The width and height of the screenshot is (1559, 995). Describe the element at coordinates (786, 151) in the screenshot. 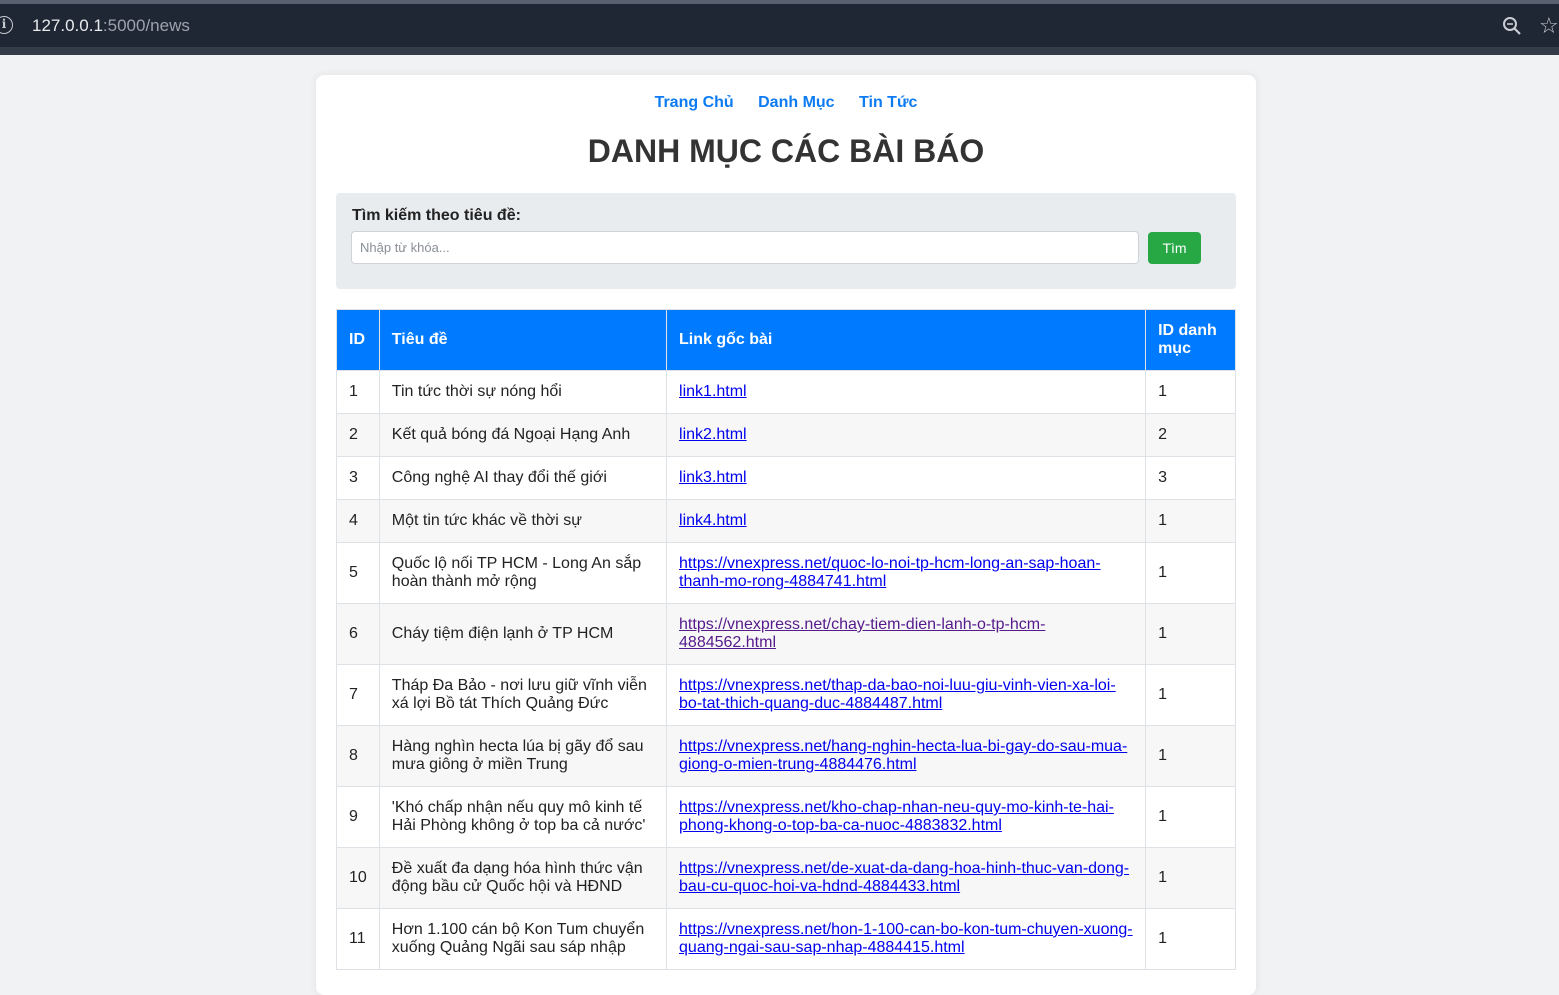

I see `page-title: DANH MỤC CÁC BÀI BÁO` at that location.